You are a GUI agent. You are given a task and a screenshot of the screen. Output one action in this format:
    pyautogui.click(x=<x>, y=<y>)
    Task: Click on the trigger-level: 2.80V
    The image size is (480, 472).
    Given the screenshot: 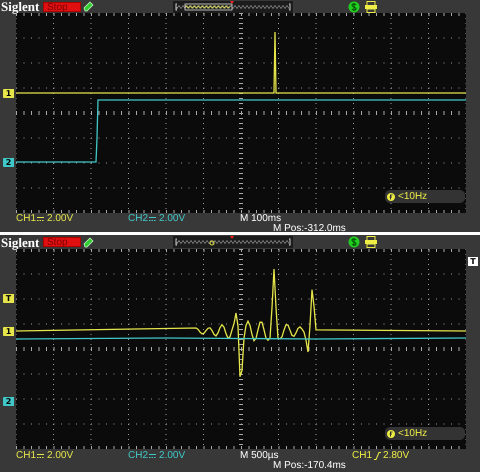 What is the action you would take?
    pyautogui.click(x=396, y=456)
    